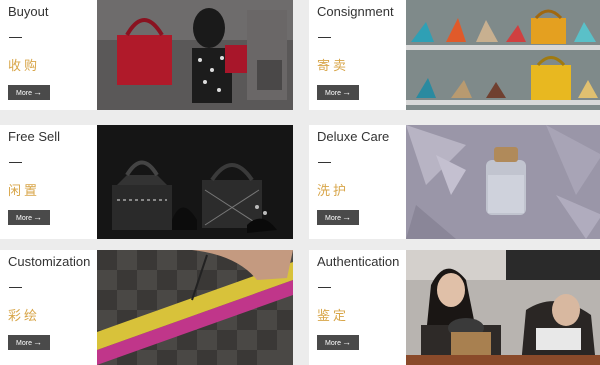 The width and height of the screenshot is (600, 365). I want to click on service-card-buyout: Buyout 收购 More→, so click(146, 55).